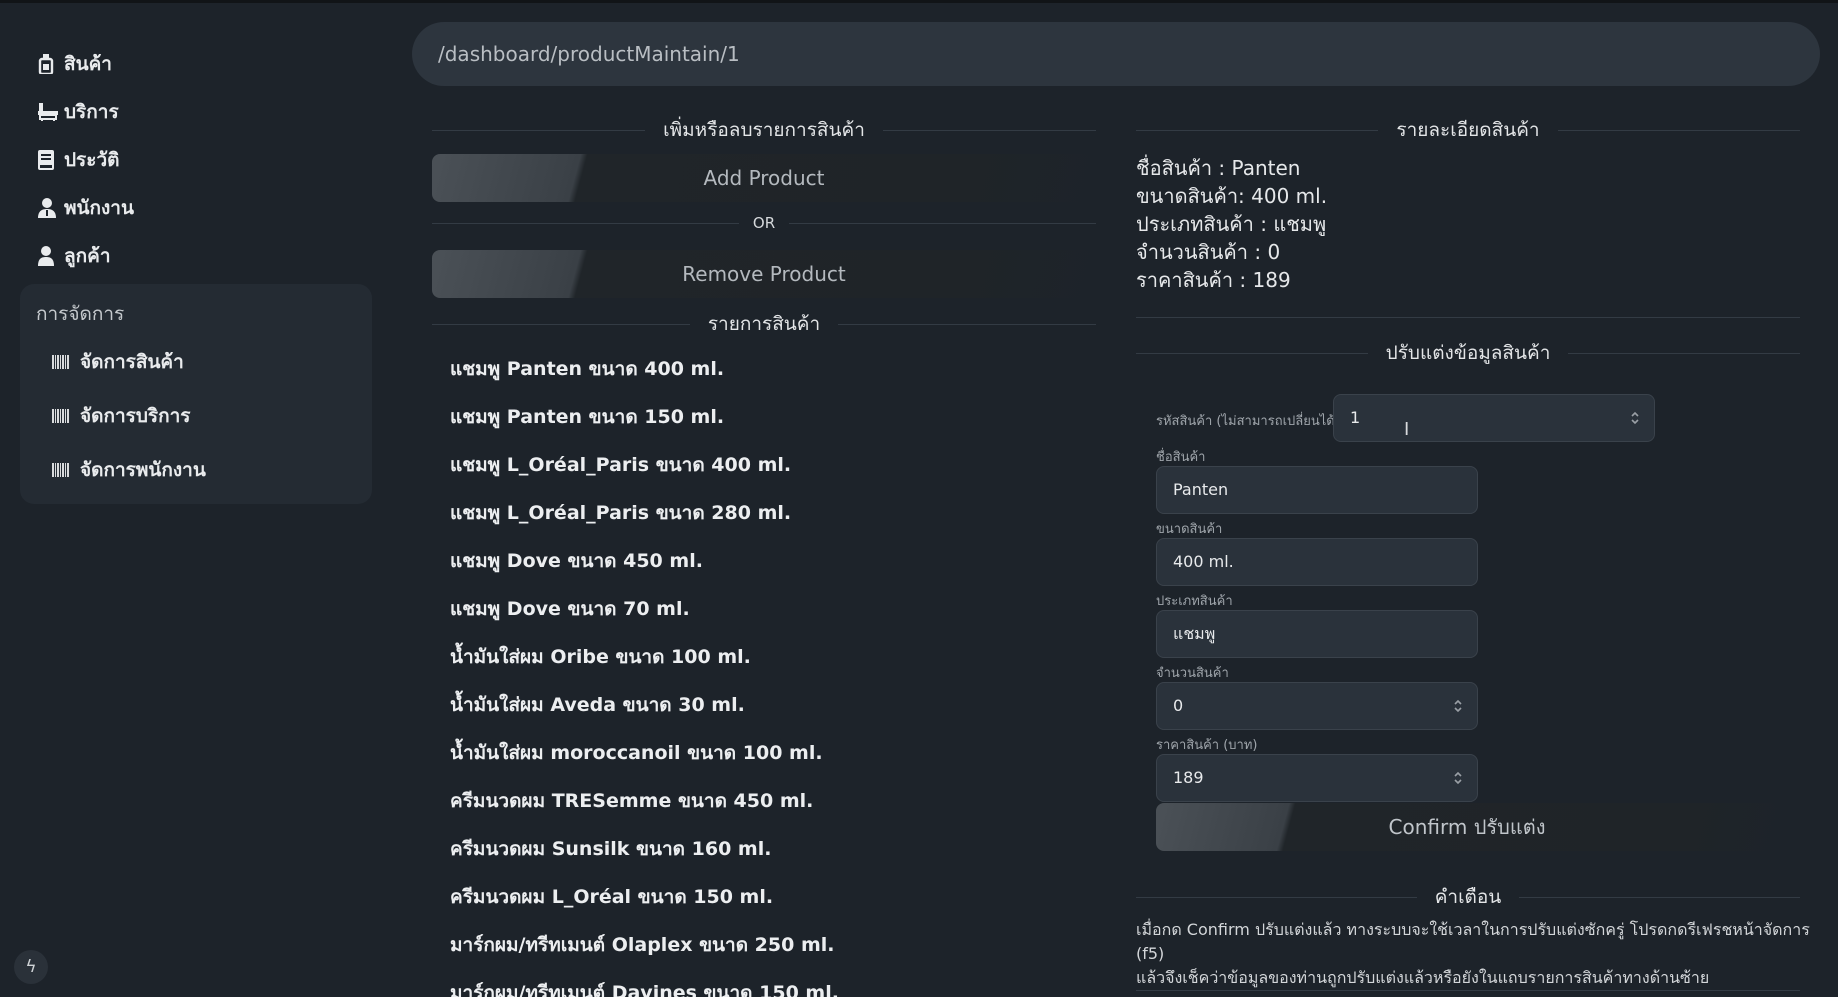 The height and width of the screenshot is (997, 1838). What do you see at coordinates (1188, 777) in the screenshot?
I see `product-price-value: 189` at bounding box center [1188, 777].